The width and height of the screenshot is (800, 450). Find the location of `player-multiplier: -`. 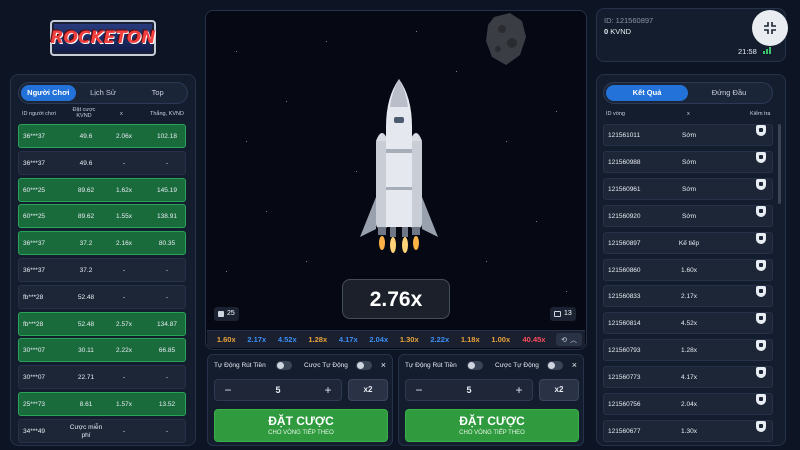

player-multiplier: - is located at coordinates (124, 297).